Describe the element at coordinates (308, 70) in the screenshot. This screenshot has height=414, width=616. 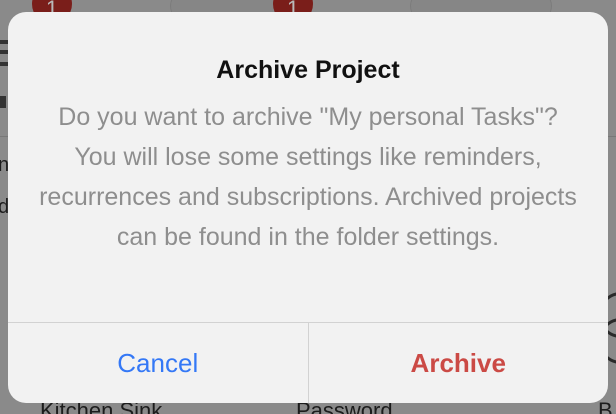
I see `dialog-title: Archive Project` at that location.